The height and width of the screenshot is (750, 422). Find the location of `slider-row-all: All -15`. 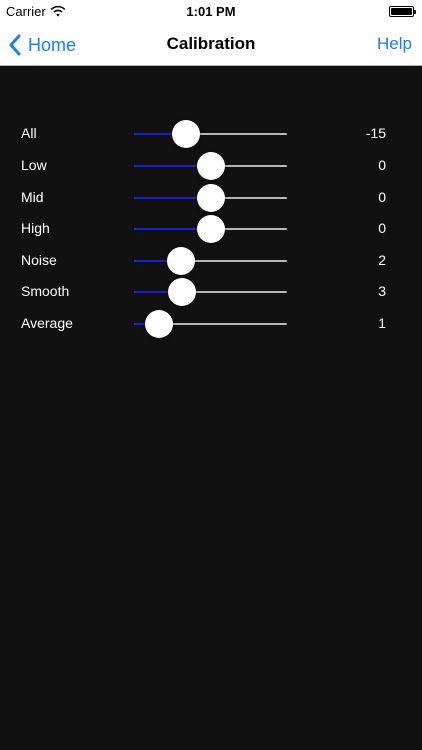

slider-row-all: All -15 is located at coordinates (211, 134).